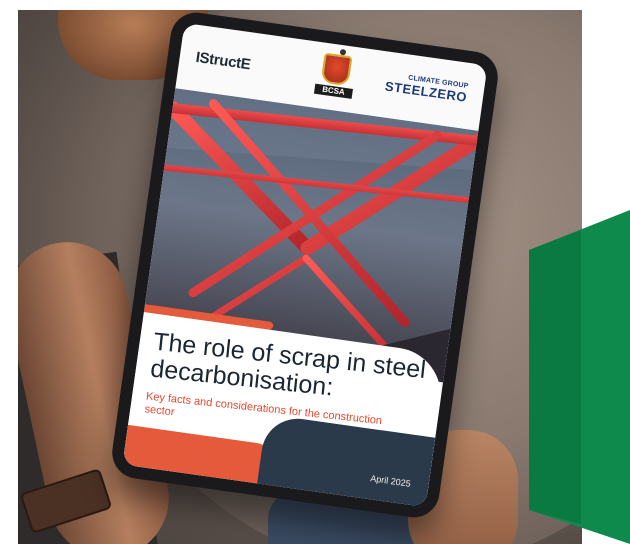  What do you see at coordinates (336, 69) in the screenshot?
I see `bcsa-crest-icon` at bounding box center [336, 69].